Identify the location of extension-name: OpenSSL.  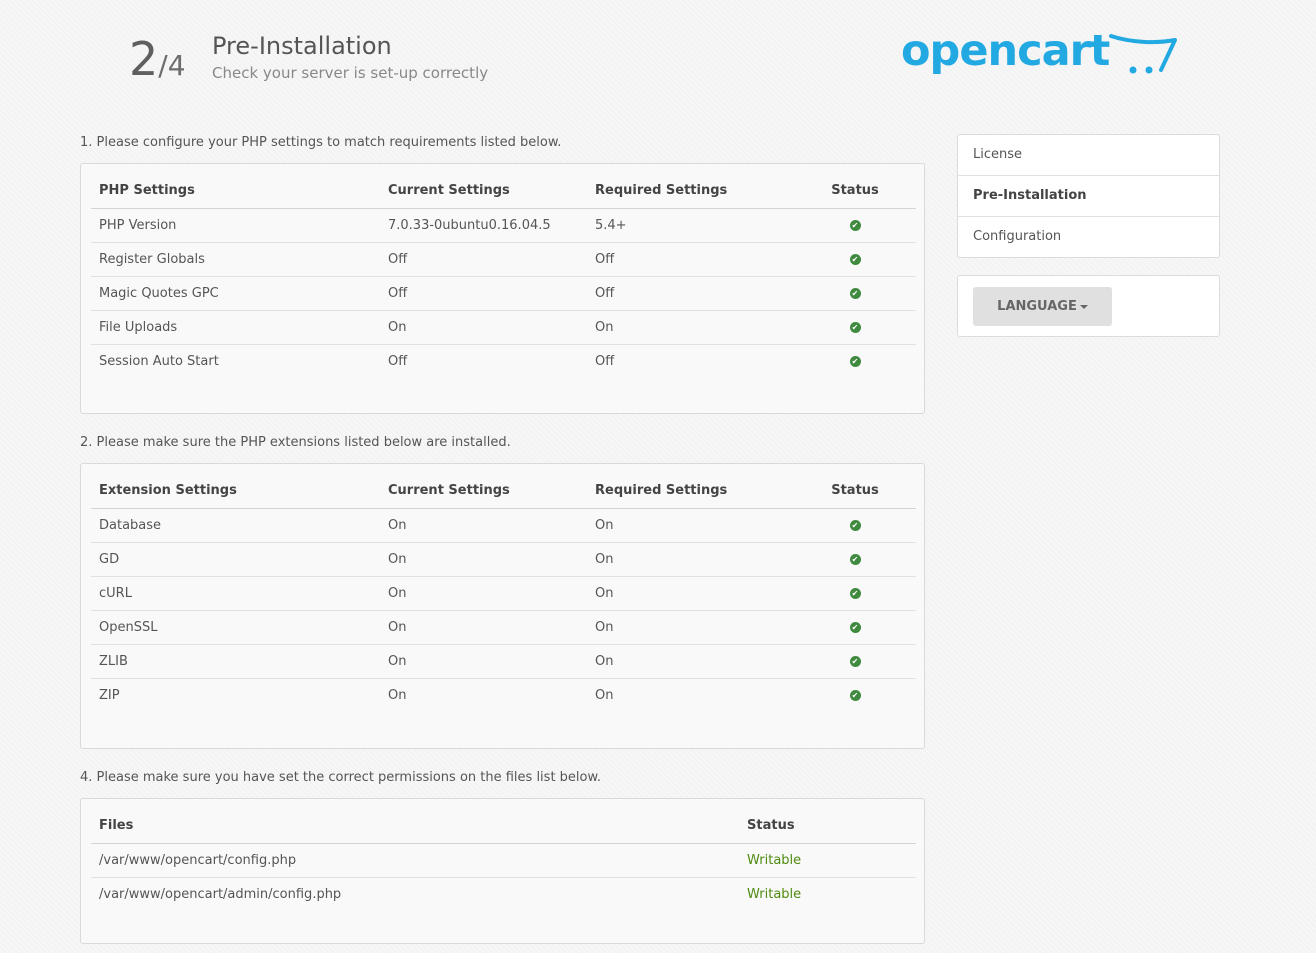
(235, 627).